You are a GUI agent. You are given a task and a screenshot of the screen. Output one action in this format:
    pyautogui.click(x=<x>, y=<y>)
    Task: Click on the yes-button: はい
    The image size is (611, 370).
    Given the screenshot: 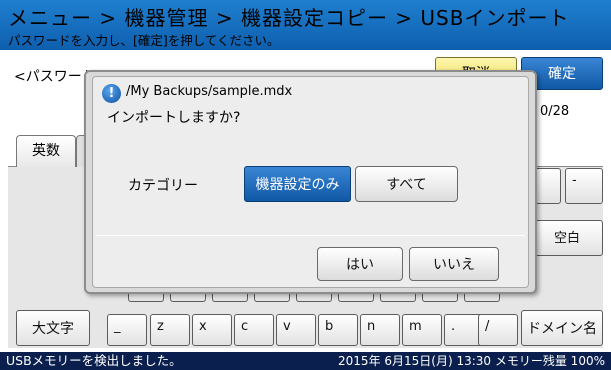 What is the action you would take?
    pyautogui.click(x=360, y=264)
    